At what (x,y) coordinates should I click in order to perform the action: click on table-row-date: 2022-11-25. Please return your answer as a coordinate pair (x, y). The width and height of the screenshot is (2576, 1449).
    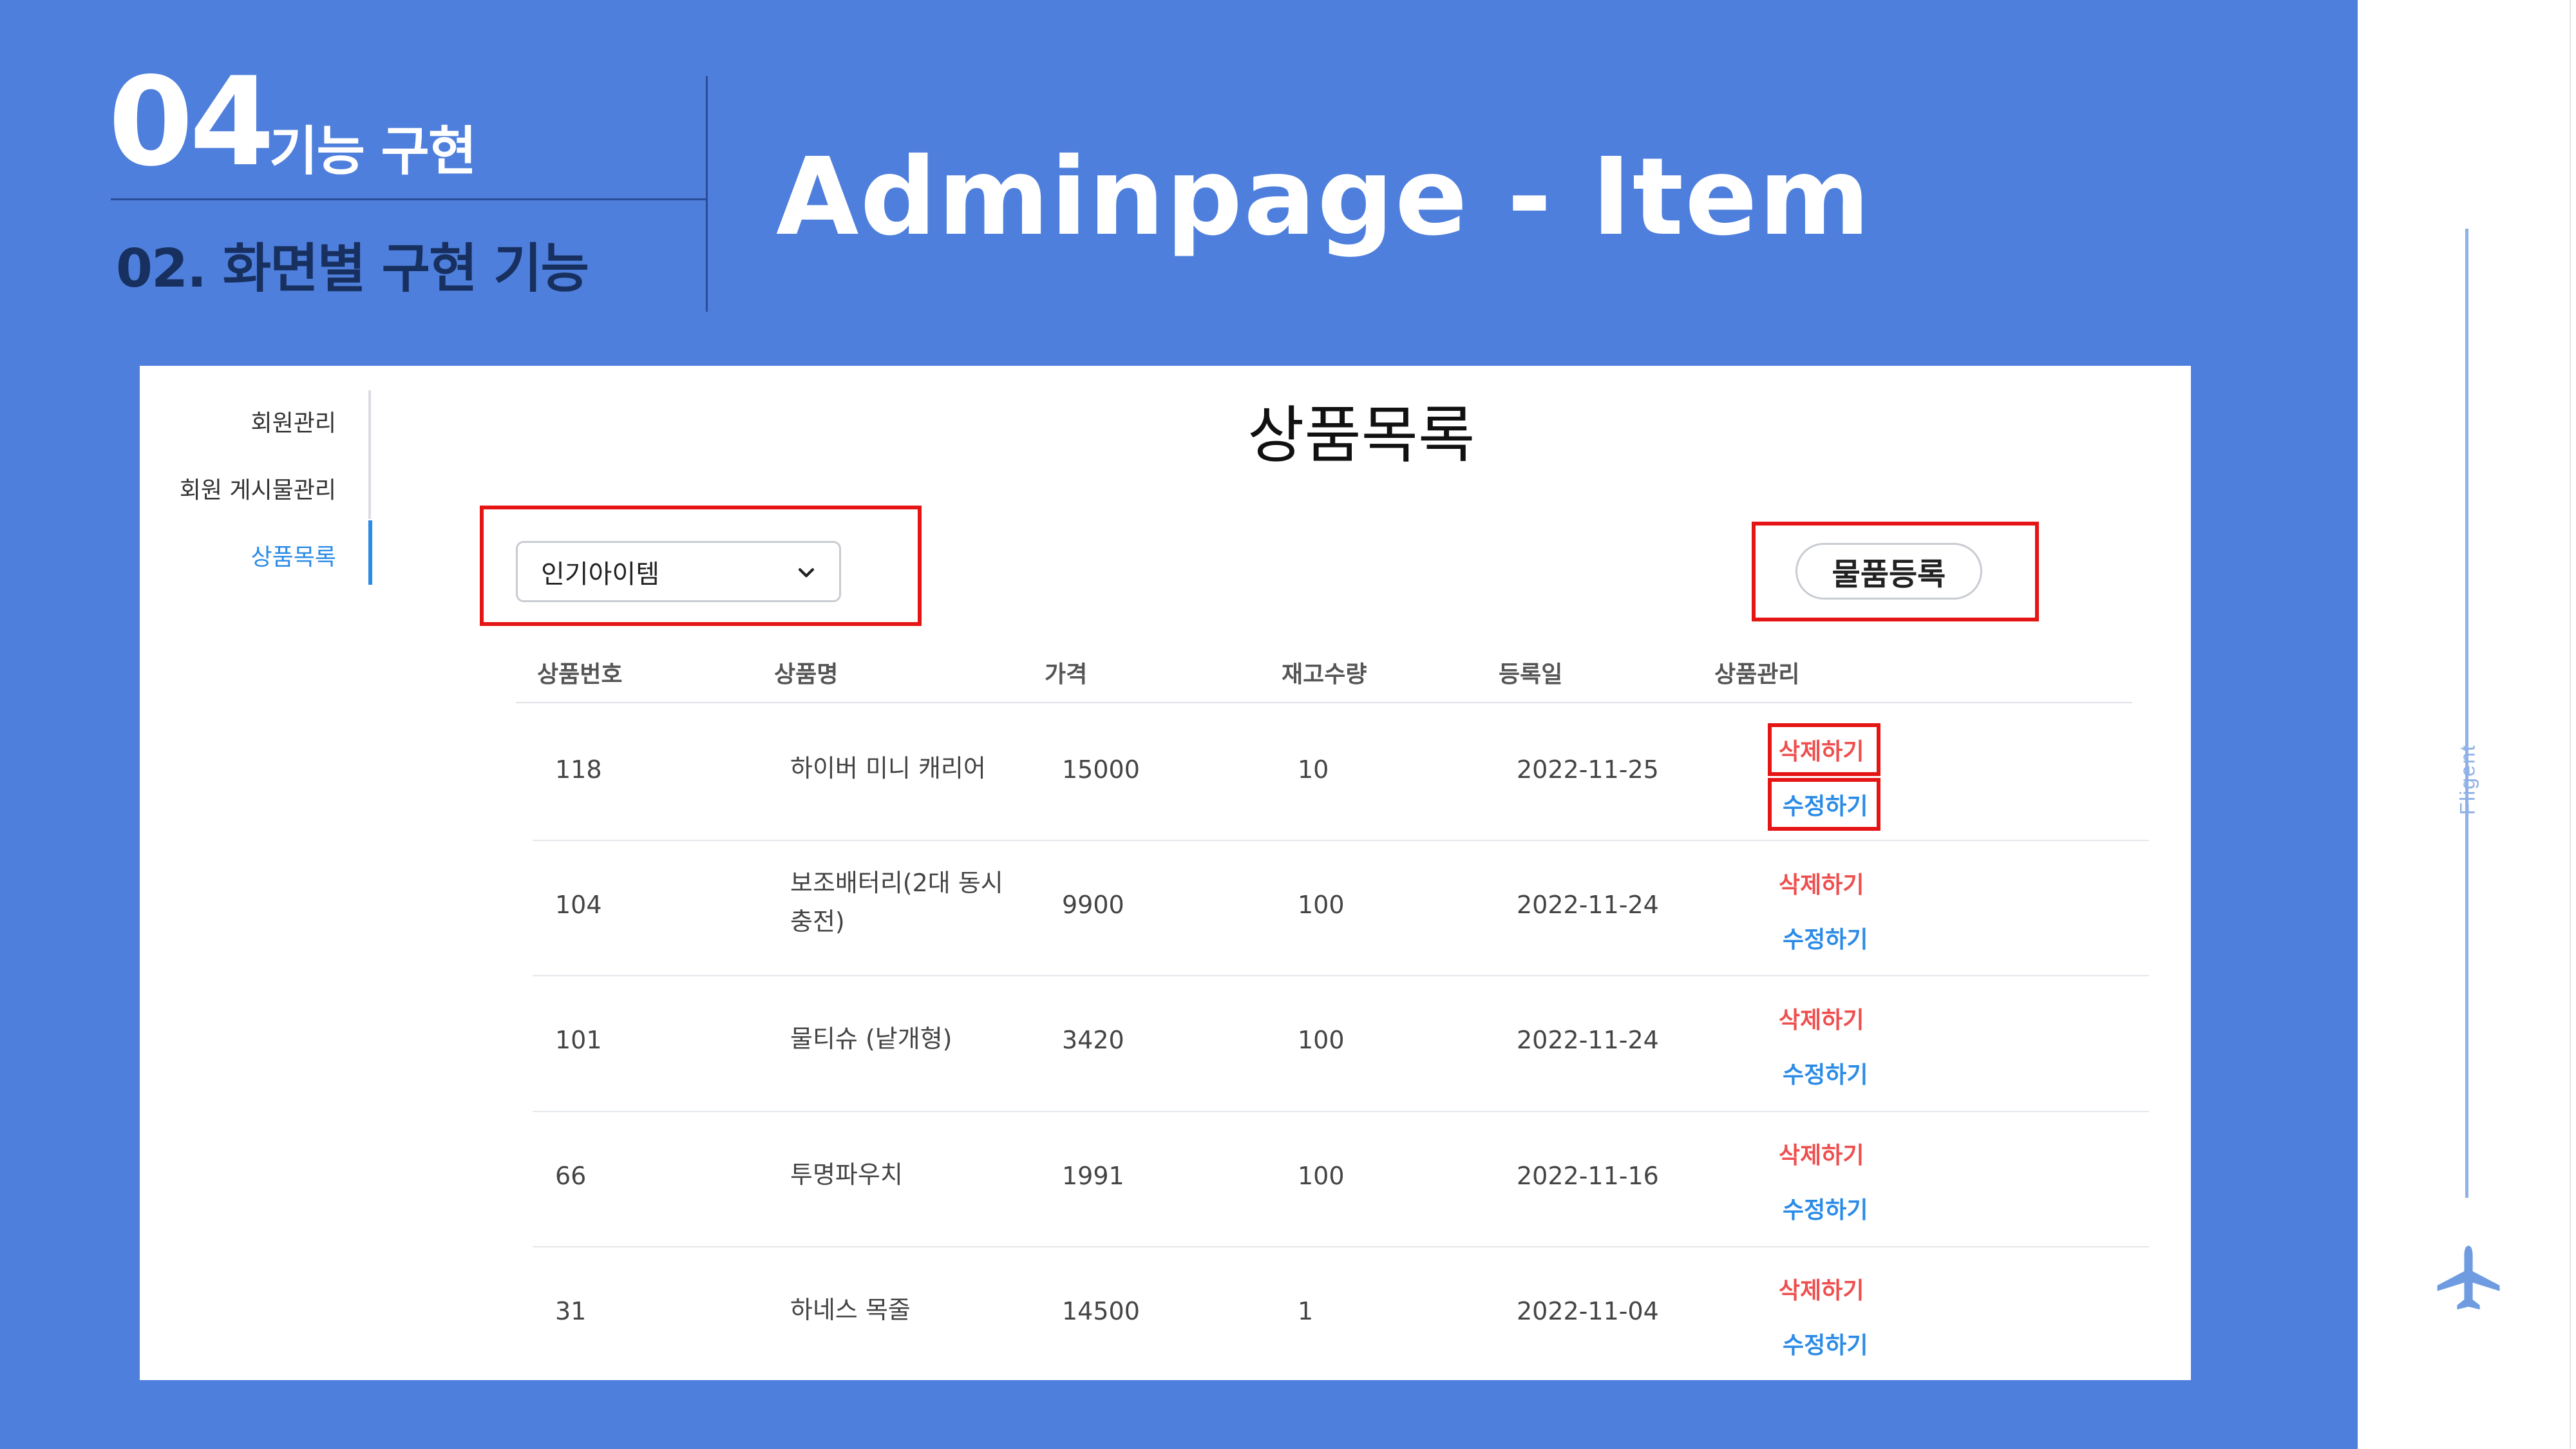
    Looking at the image, I should click on (1588, 770).